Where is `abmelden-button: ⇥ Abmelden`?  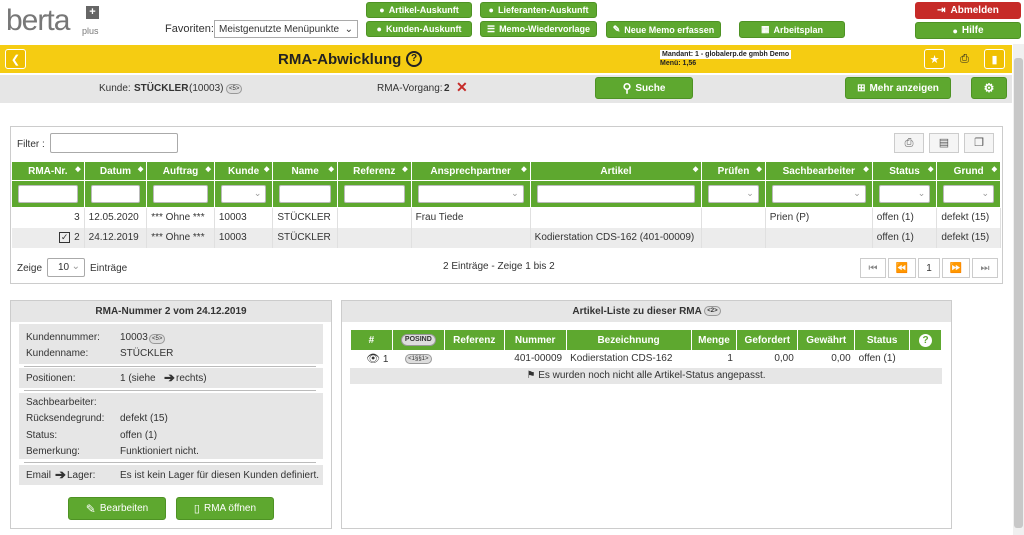
abmelden-button: ⇥ Abmelden is located at coordinates (968, 10).